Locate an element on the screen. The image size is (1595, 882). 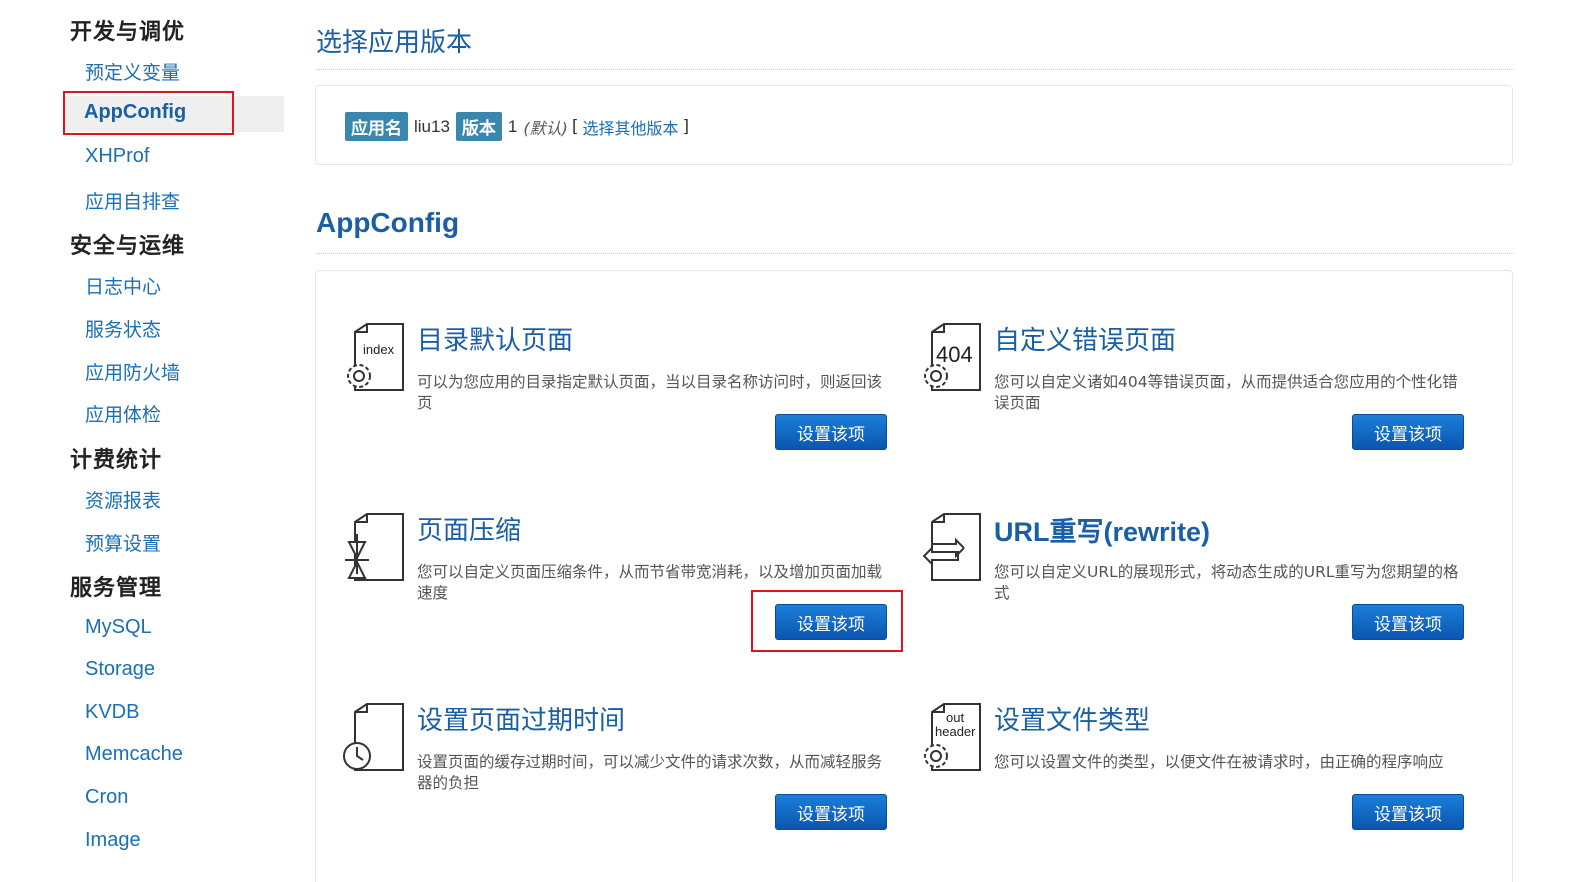
sidebar-item-resource-report: 资源报表 is located at coordinates (123, 499).